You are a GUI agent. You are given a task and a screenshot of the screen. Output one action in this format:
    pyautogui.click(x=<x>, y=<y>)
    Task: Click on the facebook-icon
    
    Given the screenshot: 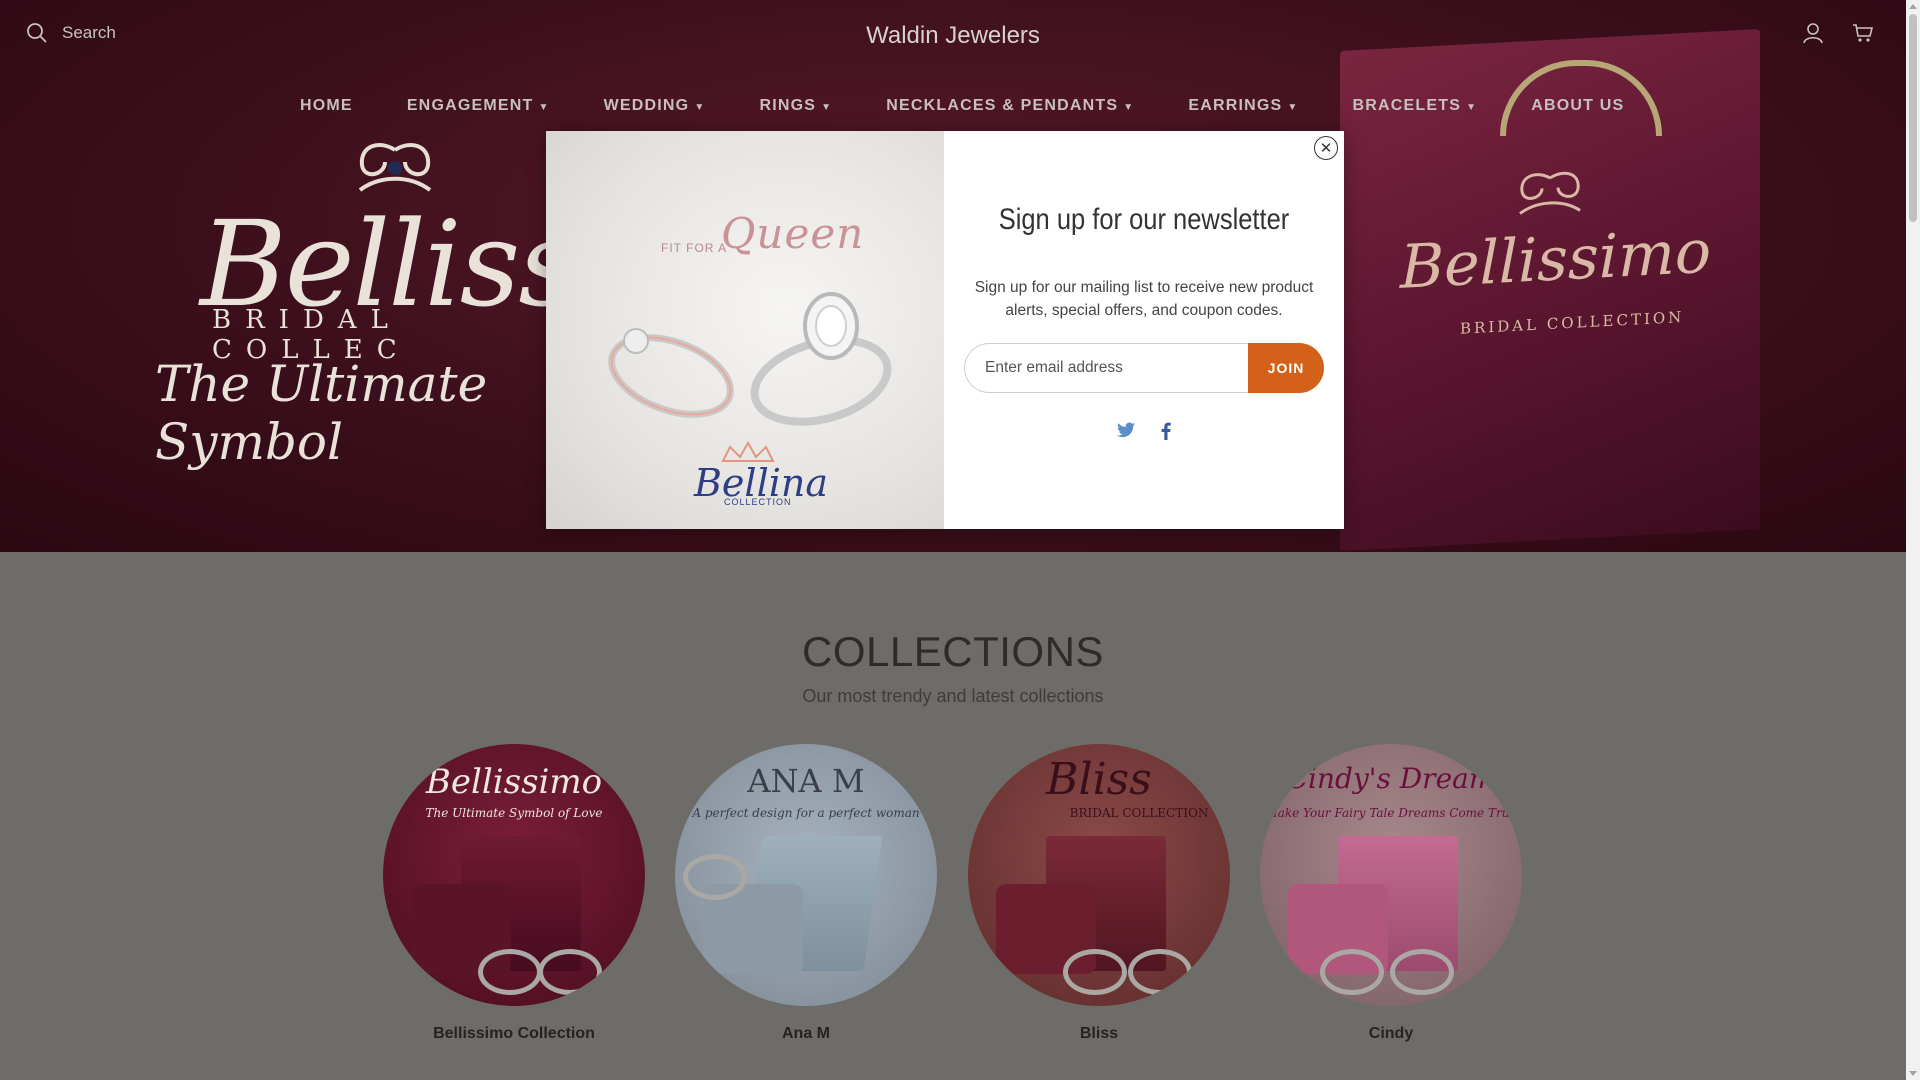 What is the action you would take?
    pyautogui.click(x=1166, y=431)
    